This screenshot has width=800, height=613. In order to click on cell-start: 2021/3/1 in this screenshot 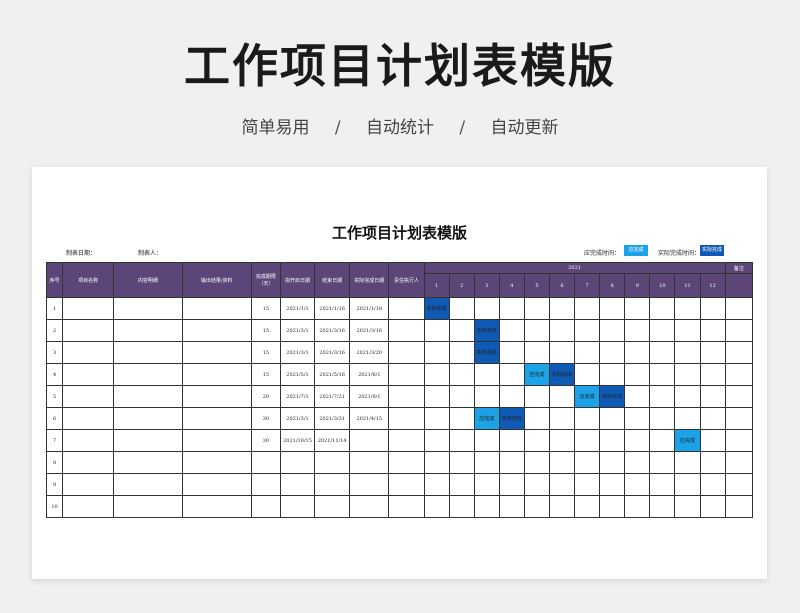, I will do `click(297, 418)`.